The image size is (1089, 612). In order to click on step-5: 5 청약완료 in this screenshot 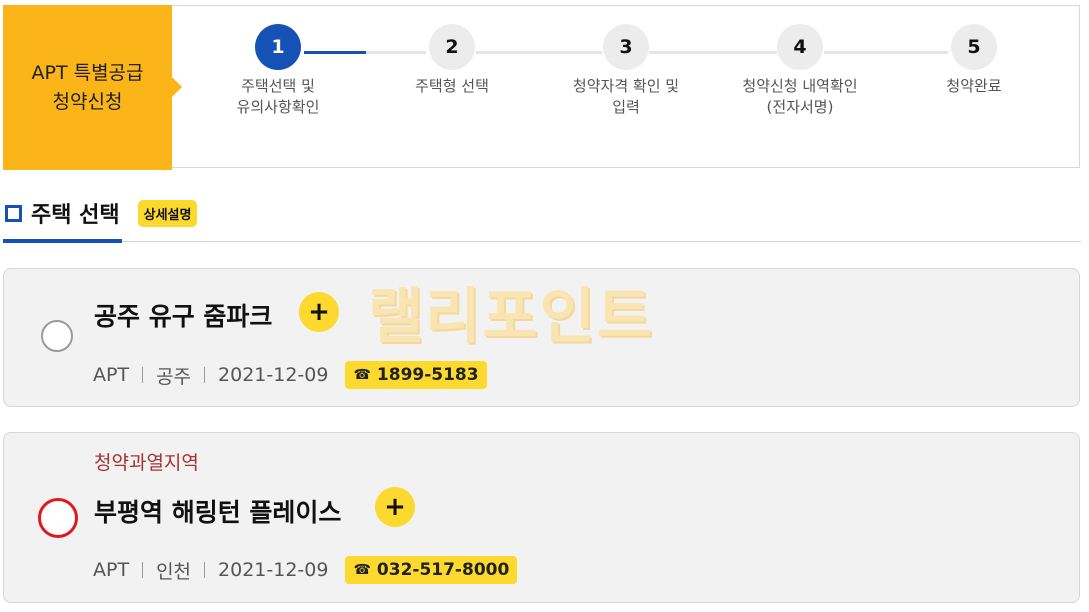, I will do `click(974, 51)`.